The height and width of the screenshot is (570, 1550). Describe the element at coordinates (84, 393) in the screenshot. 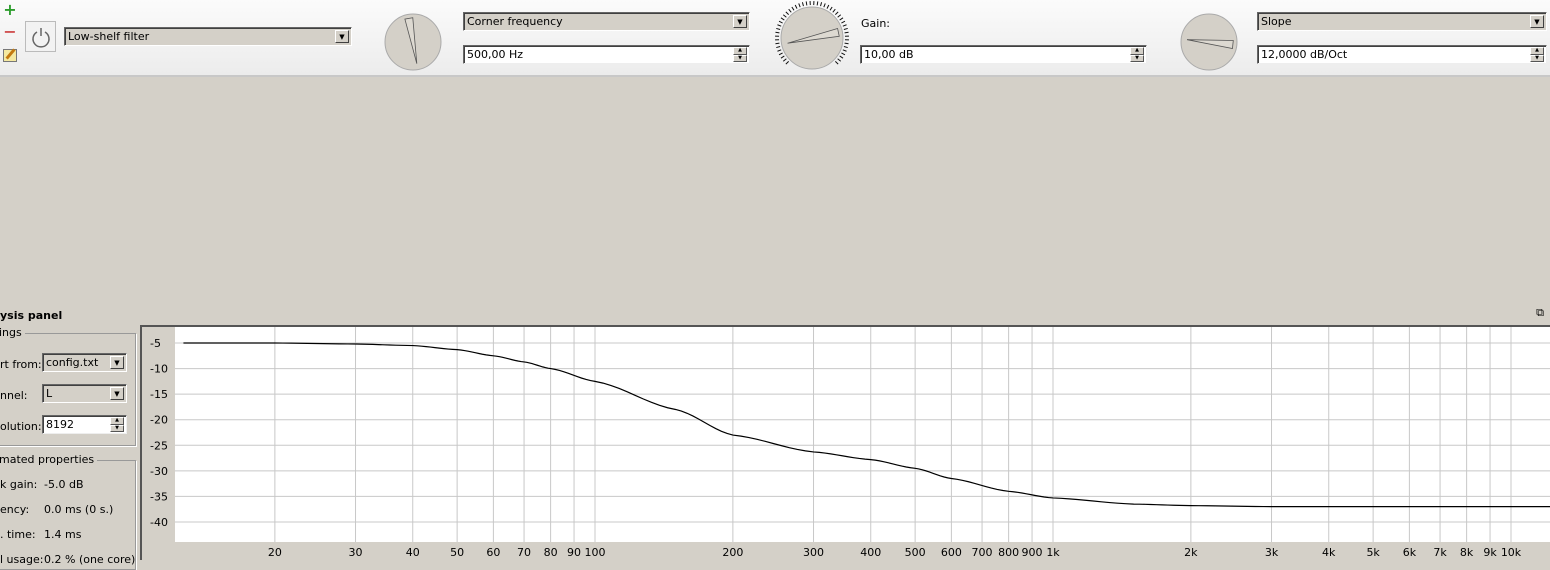

I see `channel-select: L▼` at that location.